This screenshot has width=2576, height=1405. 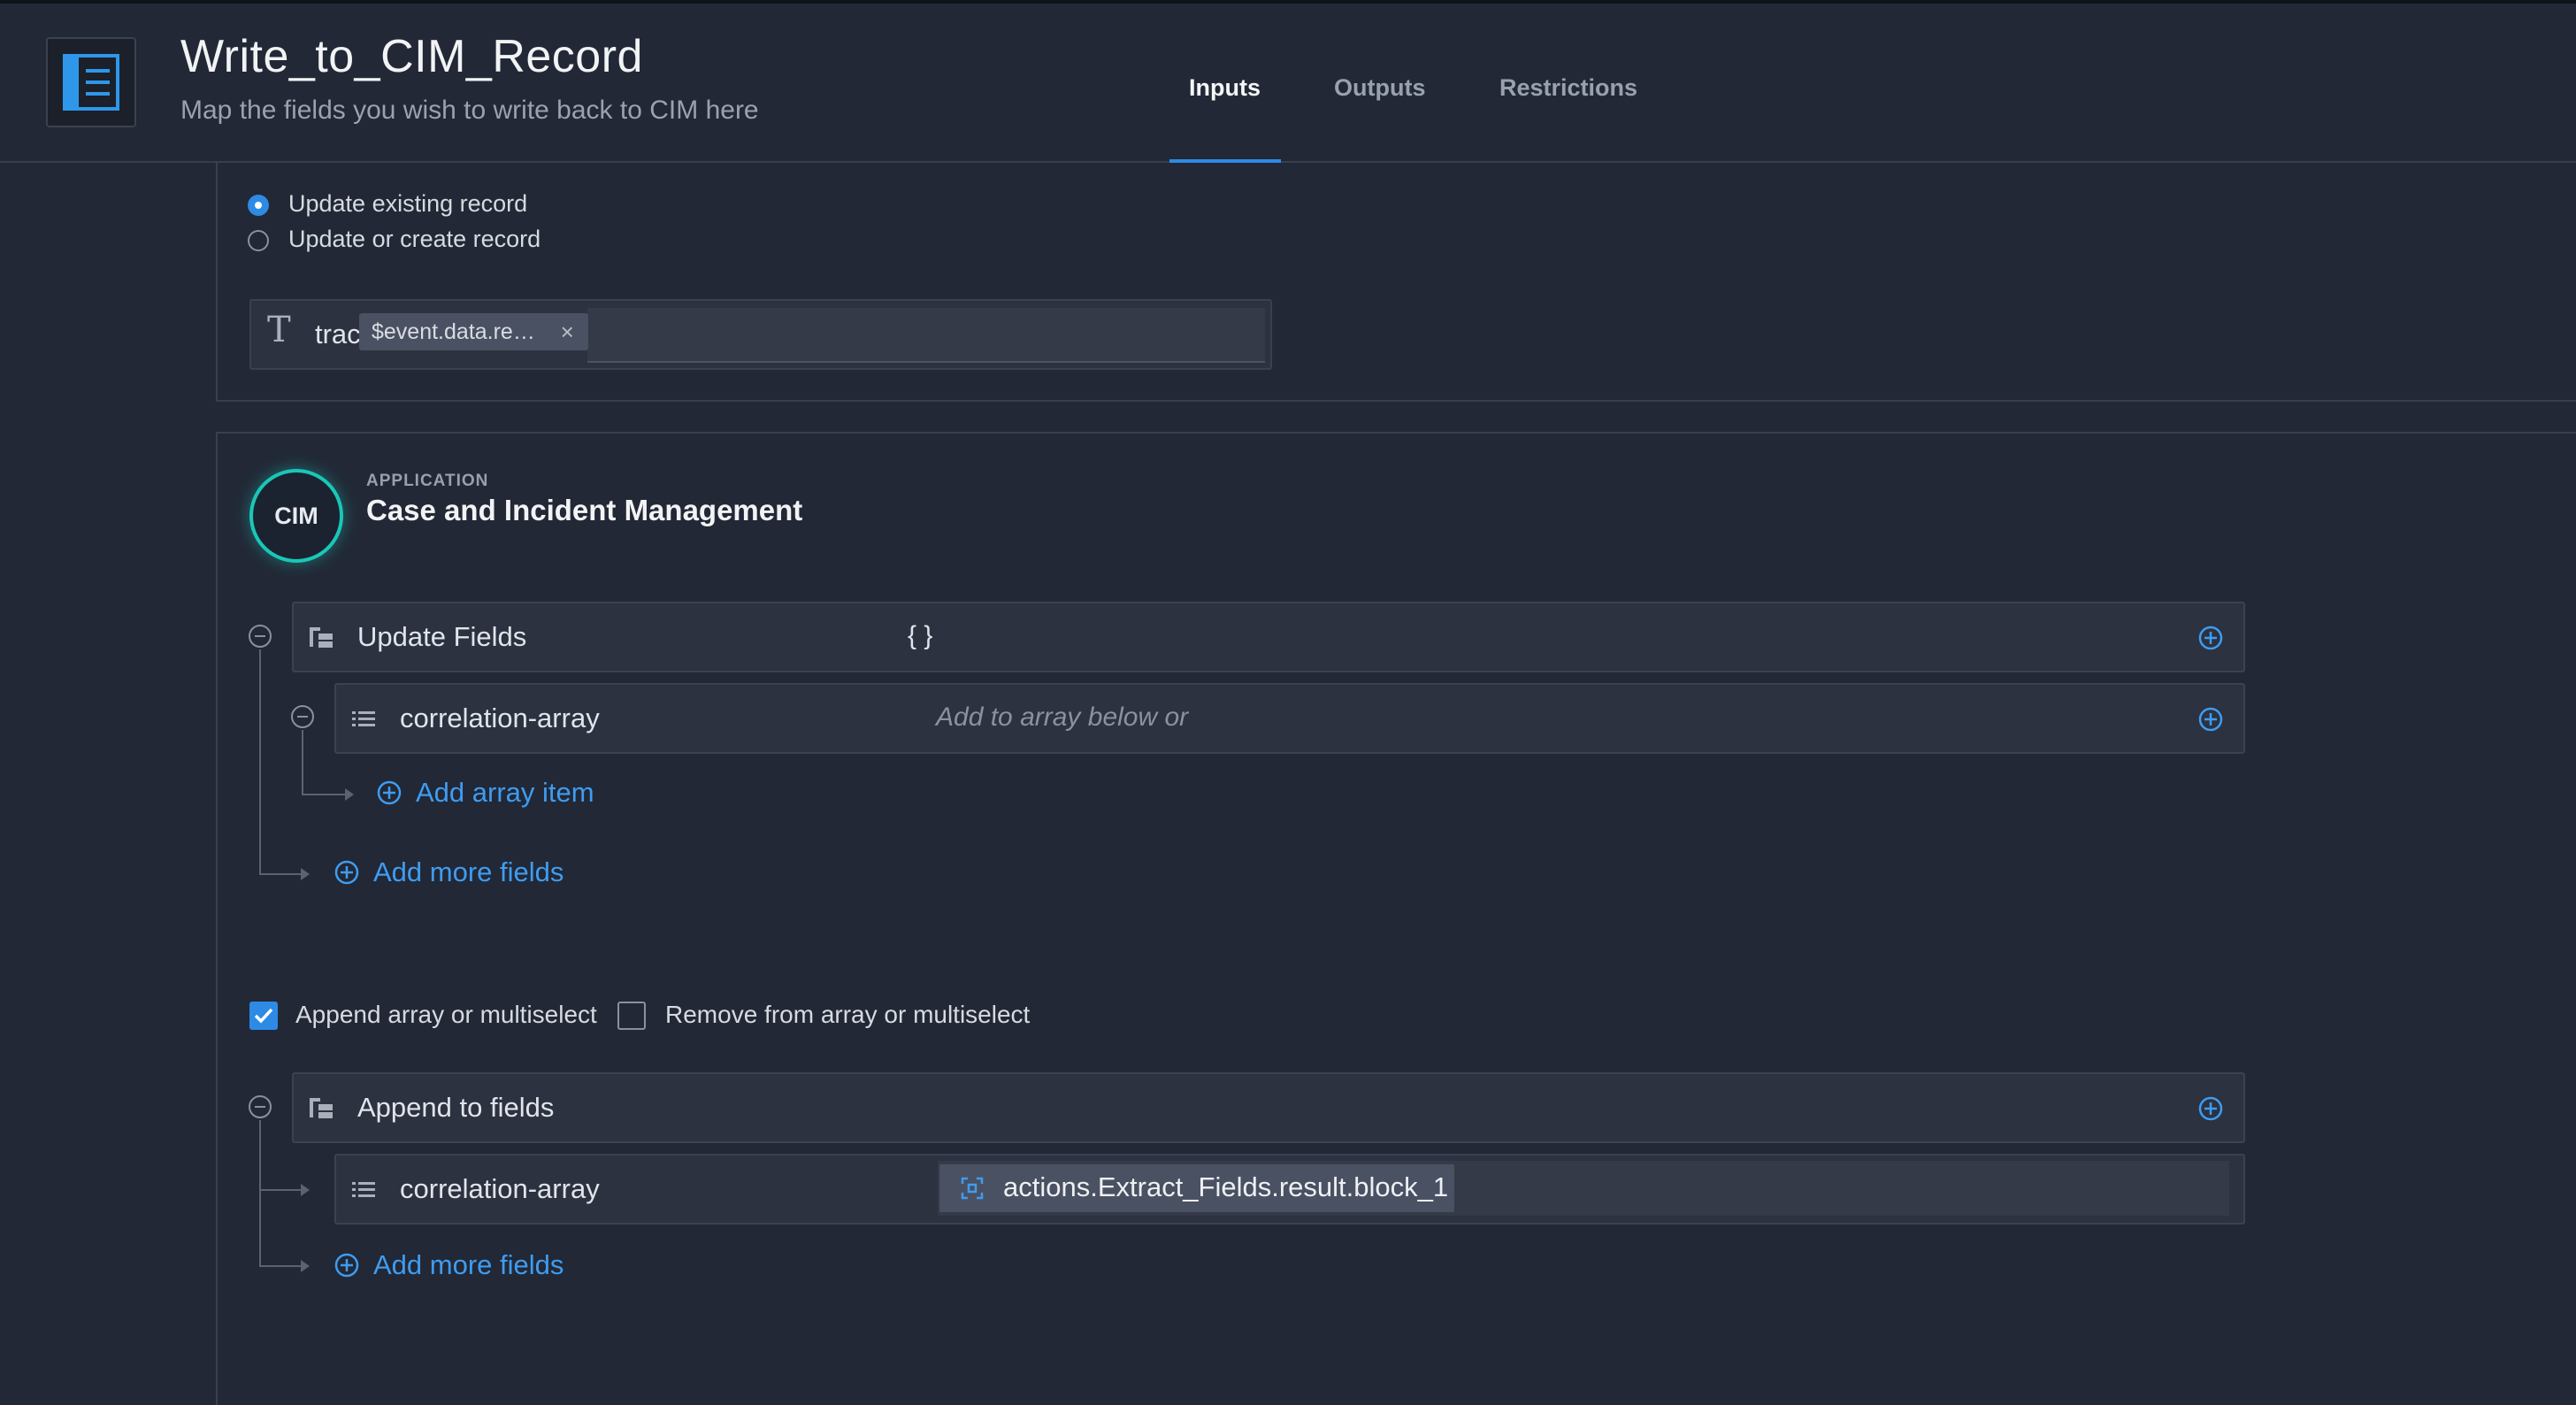 What do you see at coordinates (258, 206) in the screenshot?
I see `radio-update-existing` at bounding box center [258, 206].